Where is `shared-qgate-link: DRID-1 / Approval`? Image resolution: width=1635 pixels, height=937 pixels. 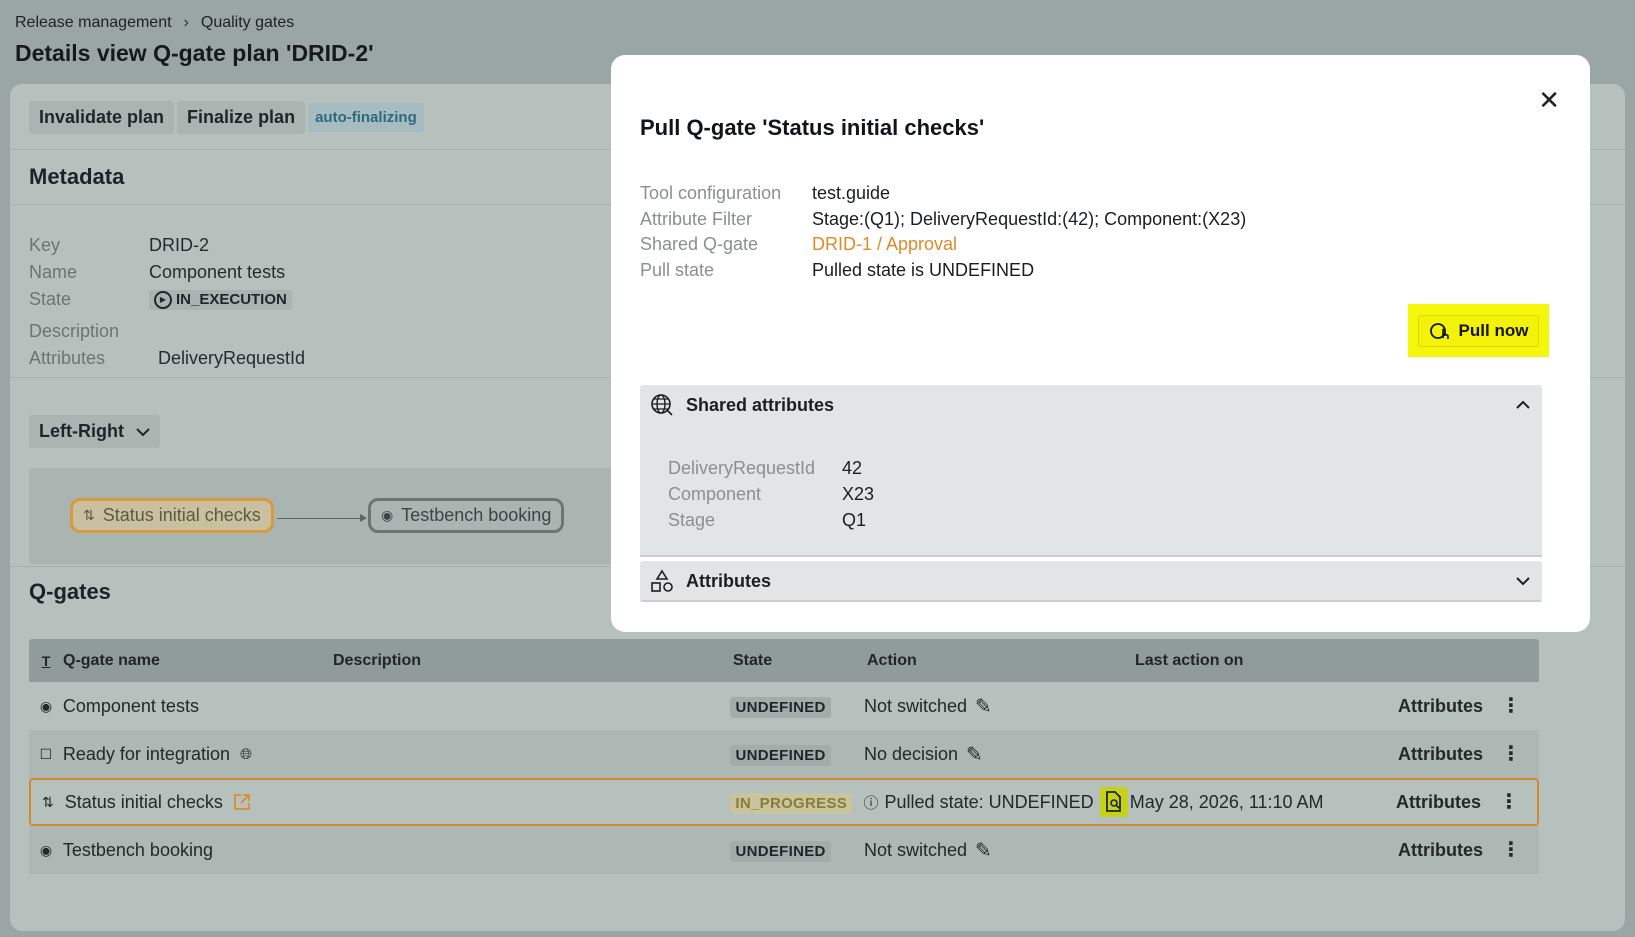 shared-qgate-link: DRID-1 / Approval is located at coordinates (884, 244).